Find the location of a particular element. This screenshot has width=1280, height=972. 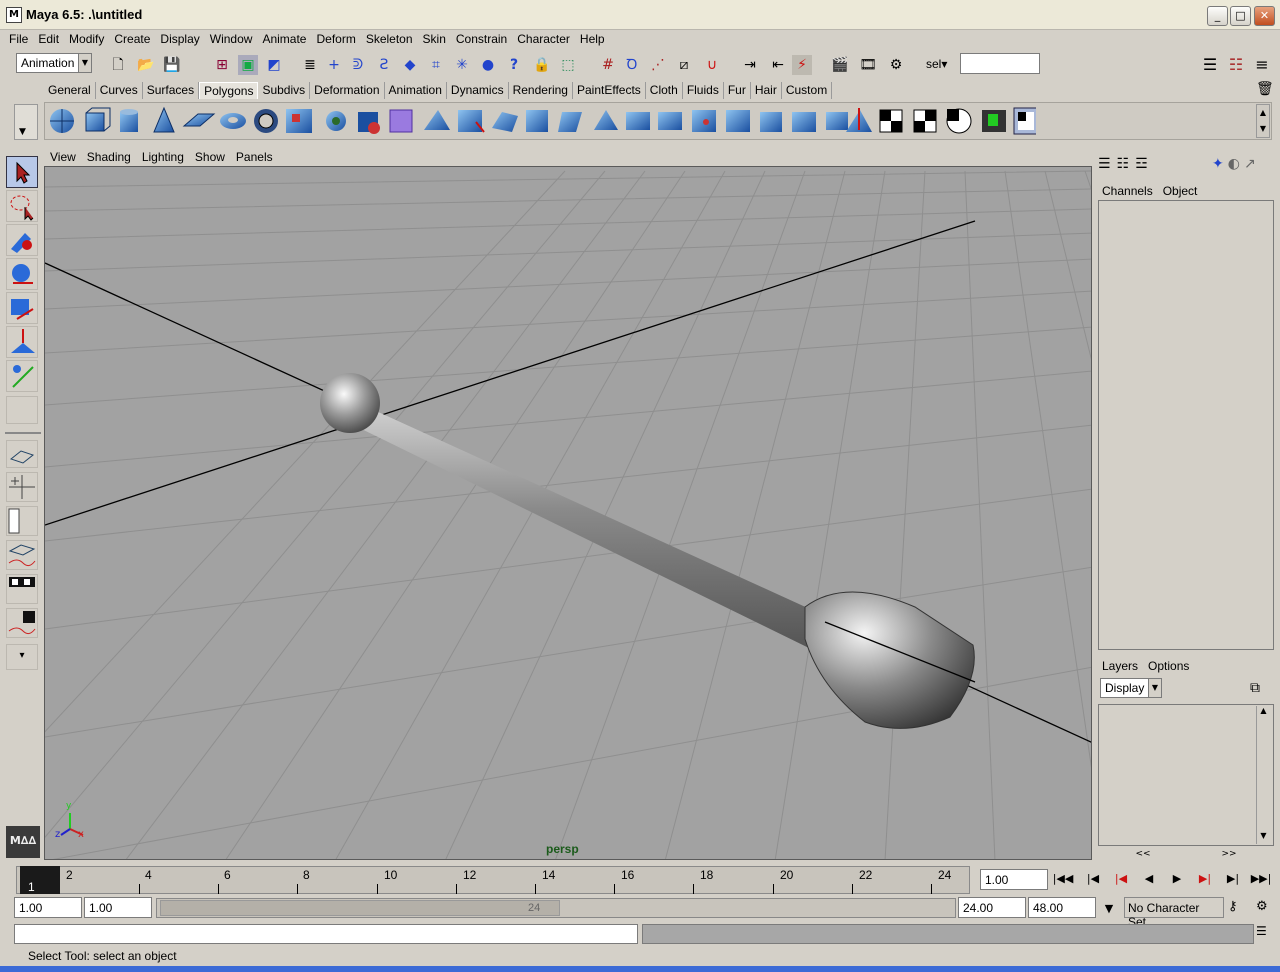

persp-outliner-layout-icon is located at coordinates (22, 521).